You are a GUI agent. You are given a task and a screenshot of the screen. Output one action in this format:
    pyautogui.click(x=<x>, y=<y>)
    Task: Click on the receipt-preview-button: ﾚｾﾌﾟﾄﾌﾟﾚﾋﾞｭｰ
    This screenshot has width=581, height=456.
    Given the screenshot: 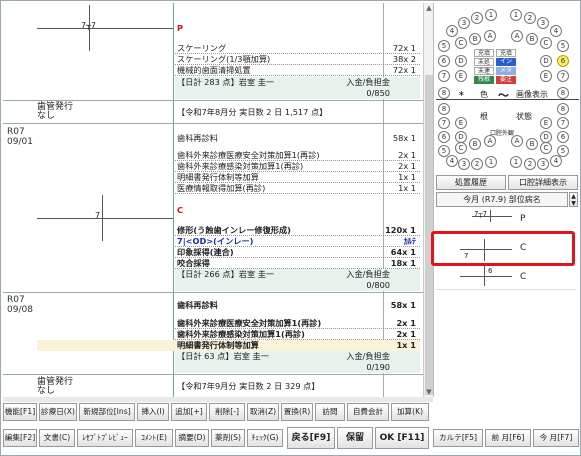 What is the action you would take?
    pyautogui.click(x=105, y=438)
    